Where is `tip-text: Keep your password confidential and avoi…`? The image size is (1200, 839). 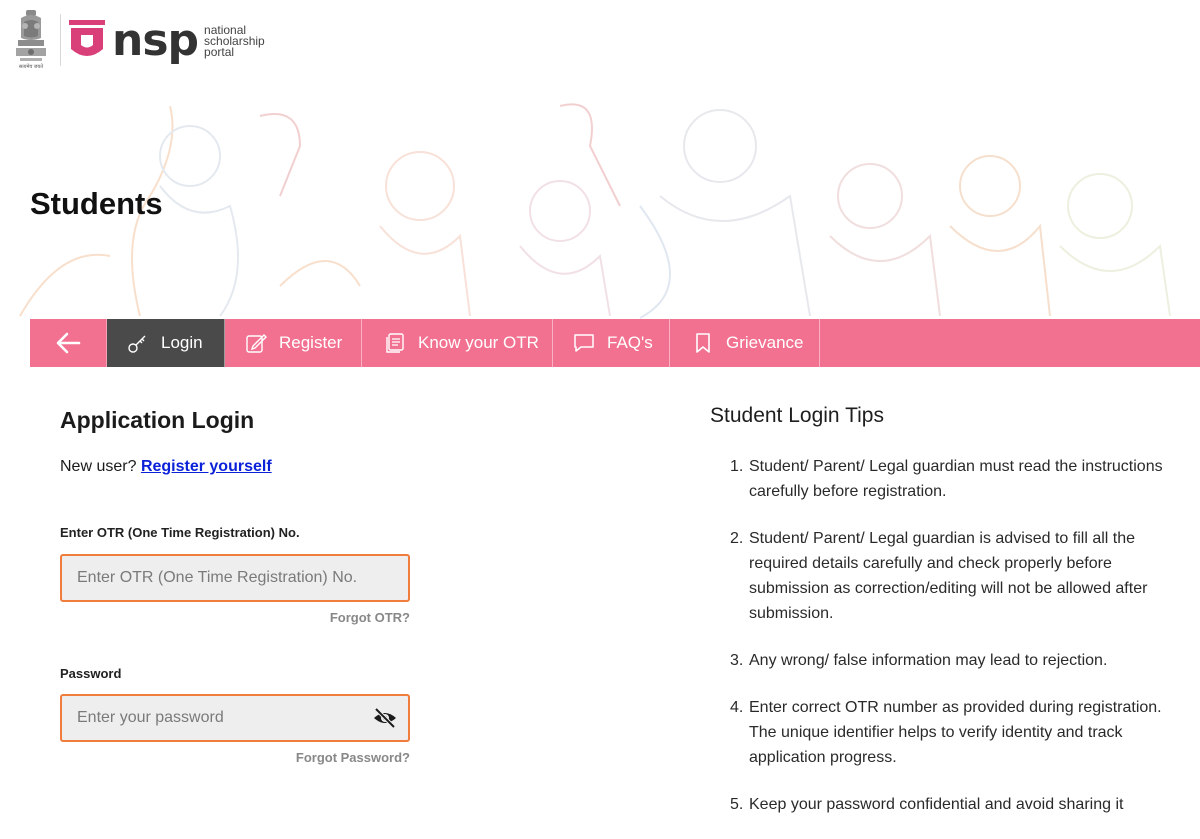
tip-text: Keep your password confidential and avoi… is located at coordinates (936, 804).